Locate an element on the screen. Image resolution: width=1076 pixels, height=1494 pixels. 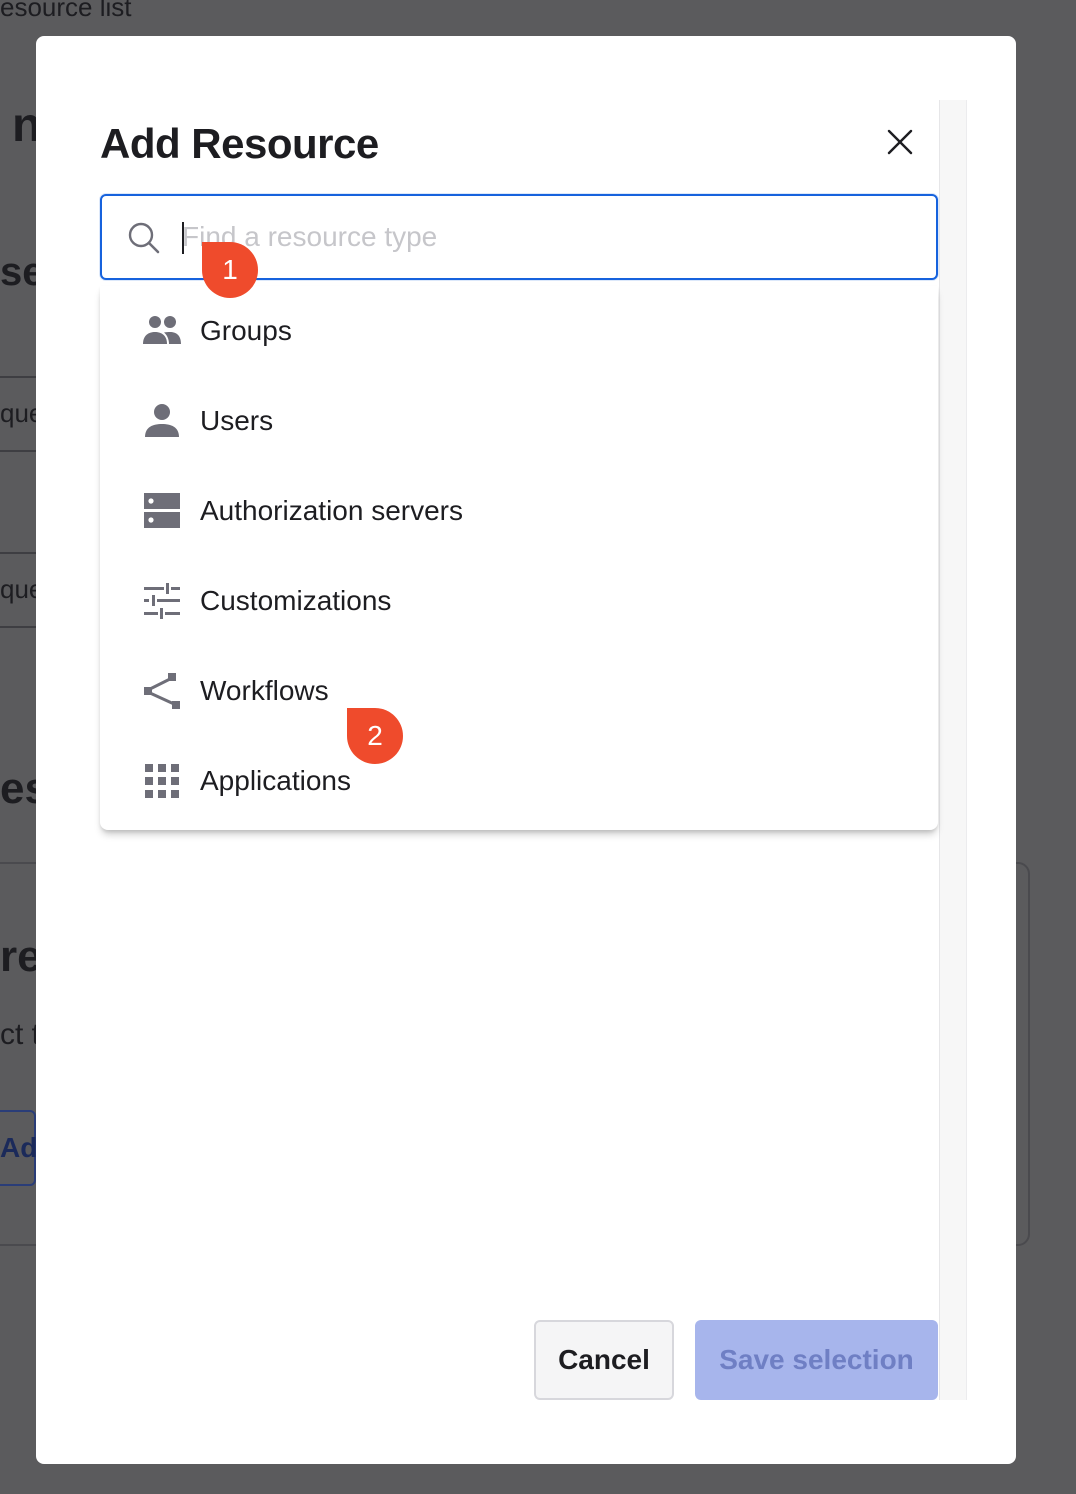
marker-number: 2 is located at coordinates (375, 735).